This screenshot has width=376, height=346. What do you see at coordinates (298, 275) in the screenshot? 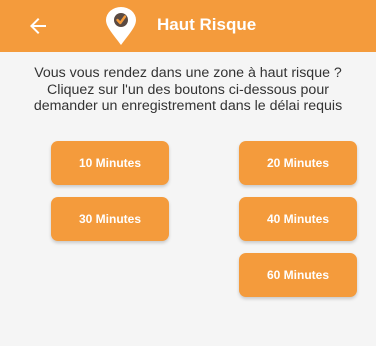
I see `60-minutes-button: 60 Minutes` at bounding box center [298, 275].